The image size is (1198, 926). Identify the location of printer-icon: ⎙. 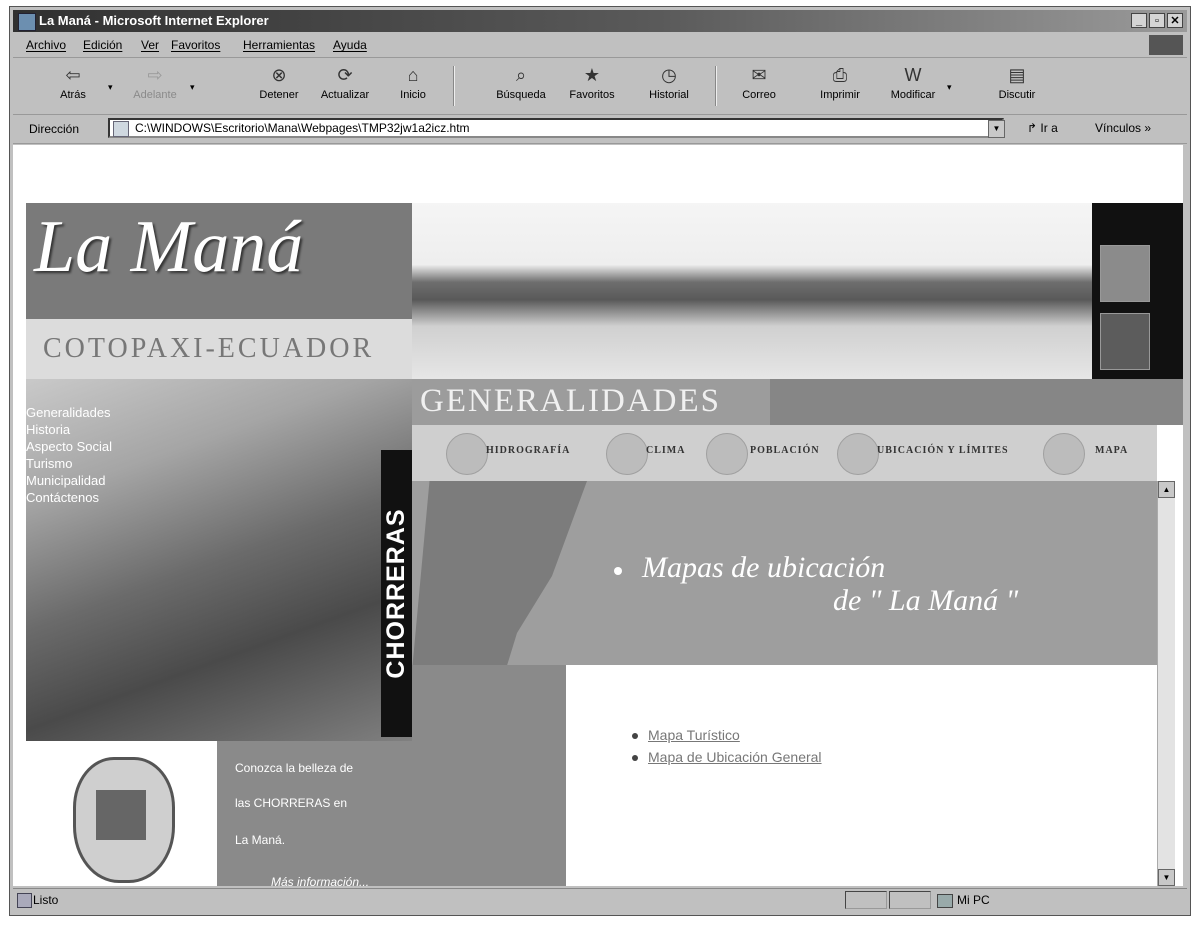
(840, 75).